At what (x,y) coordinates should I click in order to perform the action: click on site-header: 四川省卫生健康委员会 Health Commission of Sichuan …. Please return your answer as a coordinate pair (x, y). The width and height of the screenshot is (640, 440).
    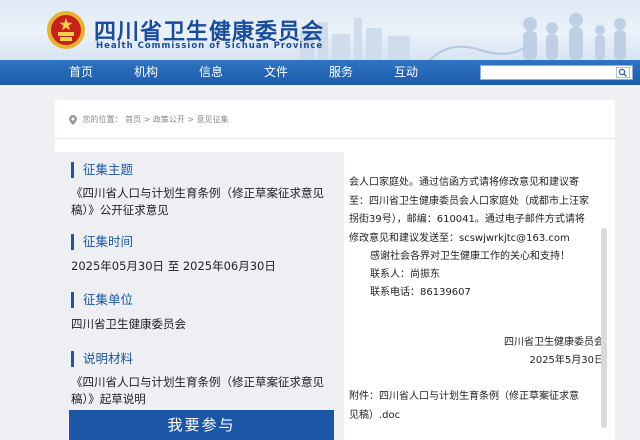
    Looking at the image, I should click on (320, 30).